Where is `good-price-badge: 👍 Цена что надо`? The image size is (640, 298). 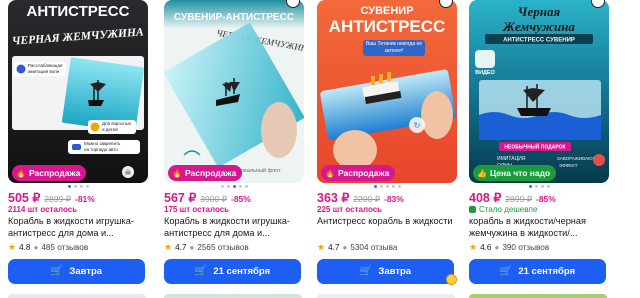 good-price-badge: 👍 Цена что надо is located at coordinates (515, 173).